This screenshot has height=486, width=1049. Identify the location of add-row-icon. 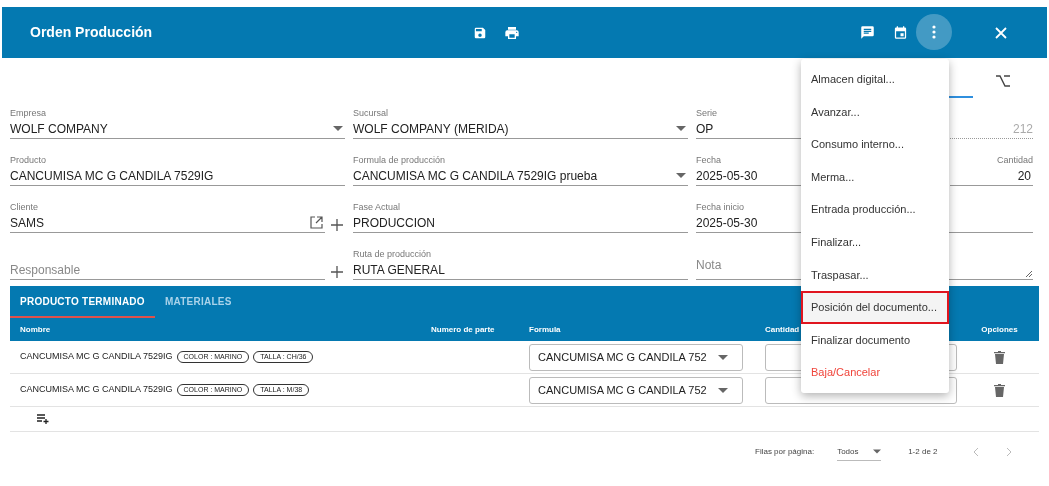
(43, 419).